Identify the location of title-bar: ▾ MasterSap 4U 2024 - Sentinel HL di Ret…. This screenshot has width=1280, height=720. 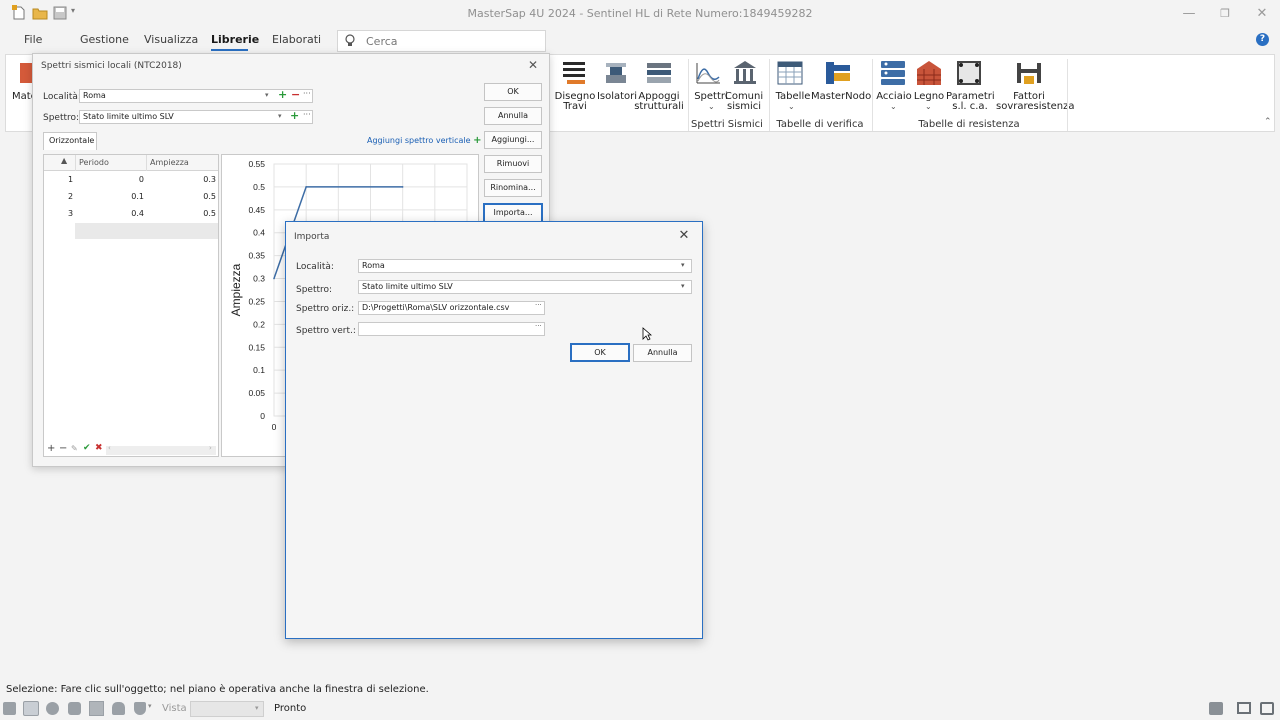
(640, 14).